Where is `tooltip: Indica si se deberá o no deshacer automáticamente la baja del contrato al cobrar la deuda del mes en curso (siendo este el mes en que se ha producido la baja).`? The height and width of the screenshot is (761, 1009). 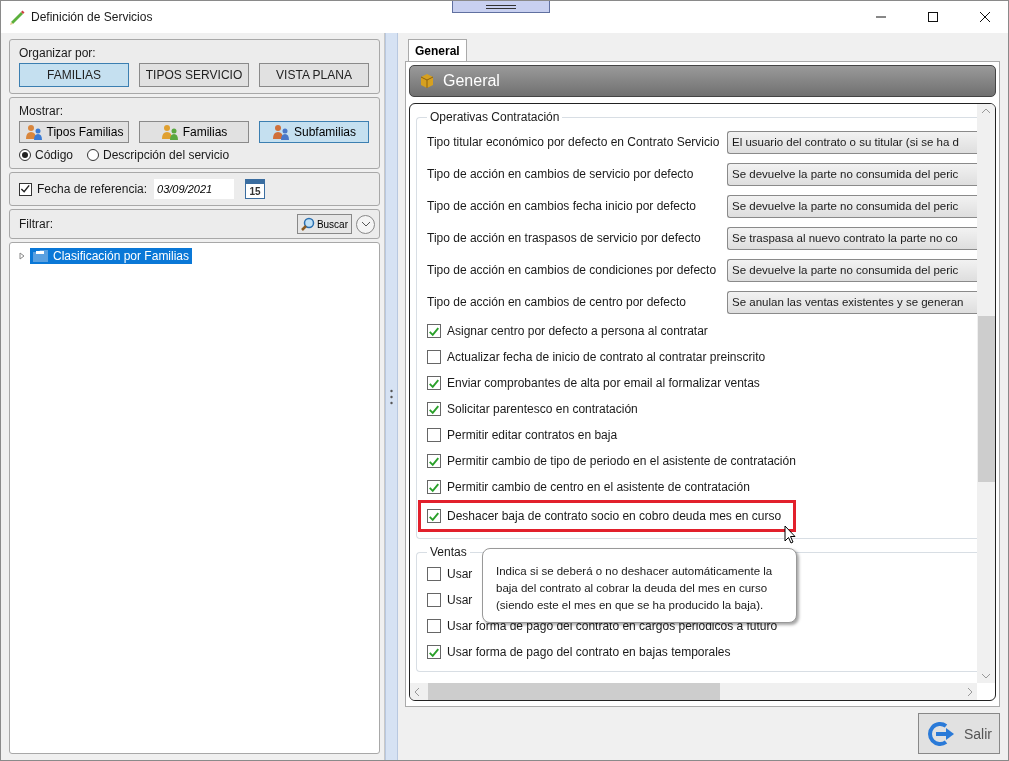
tooltip: Indica si se deberá o no deshacer automáticamente la baja del contrato al cobrar la deuda del mes en curso (siendo este el mes en que se ha producido la baja). is located at coordinates (639, 585).